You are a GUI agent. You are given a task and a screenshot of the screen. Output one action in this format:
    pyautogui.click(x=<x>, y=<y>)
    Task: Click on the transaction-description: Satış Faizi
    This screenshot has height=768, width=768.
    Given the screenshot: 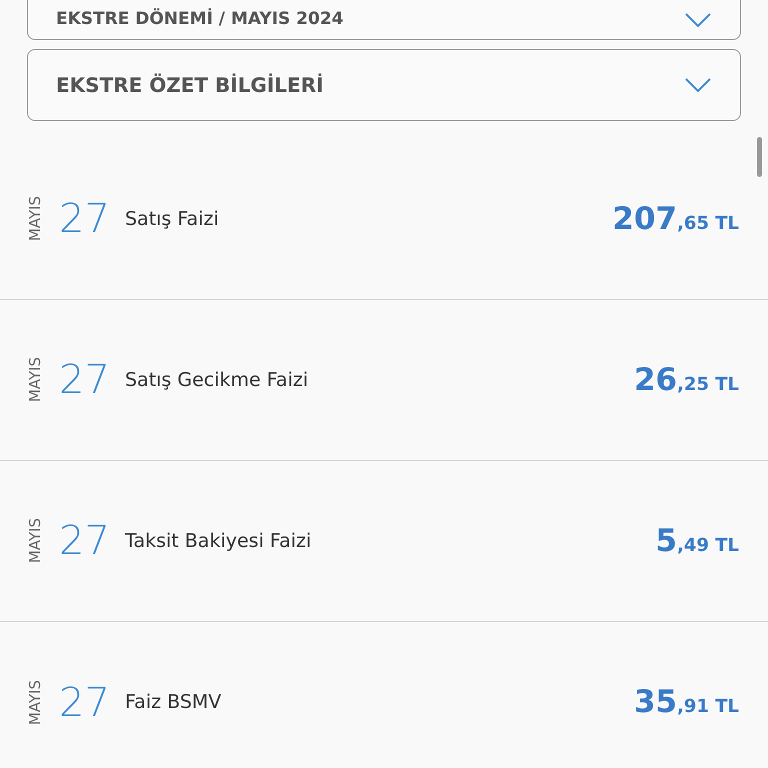 What is the action you would take?
    pyautogui.click(x=172, y=219)
    